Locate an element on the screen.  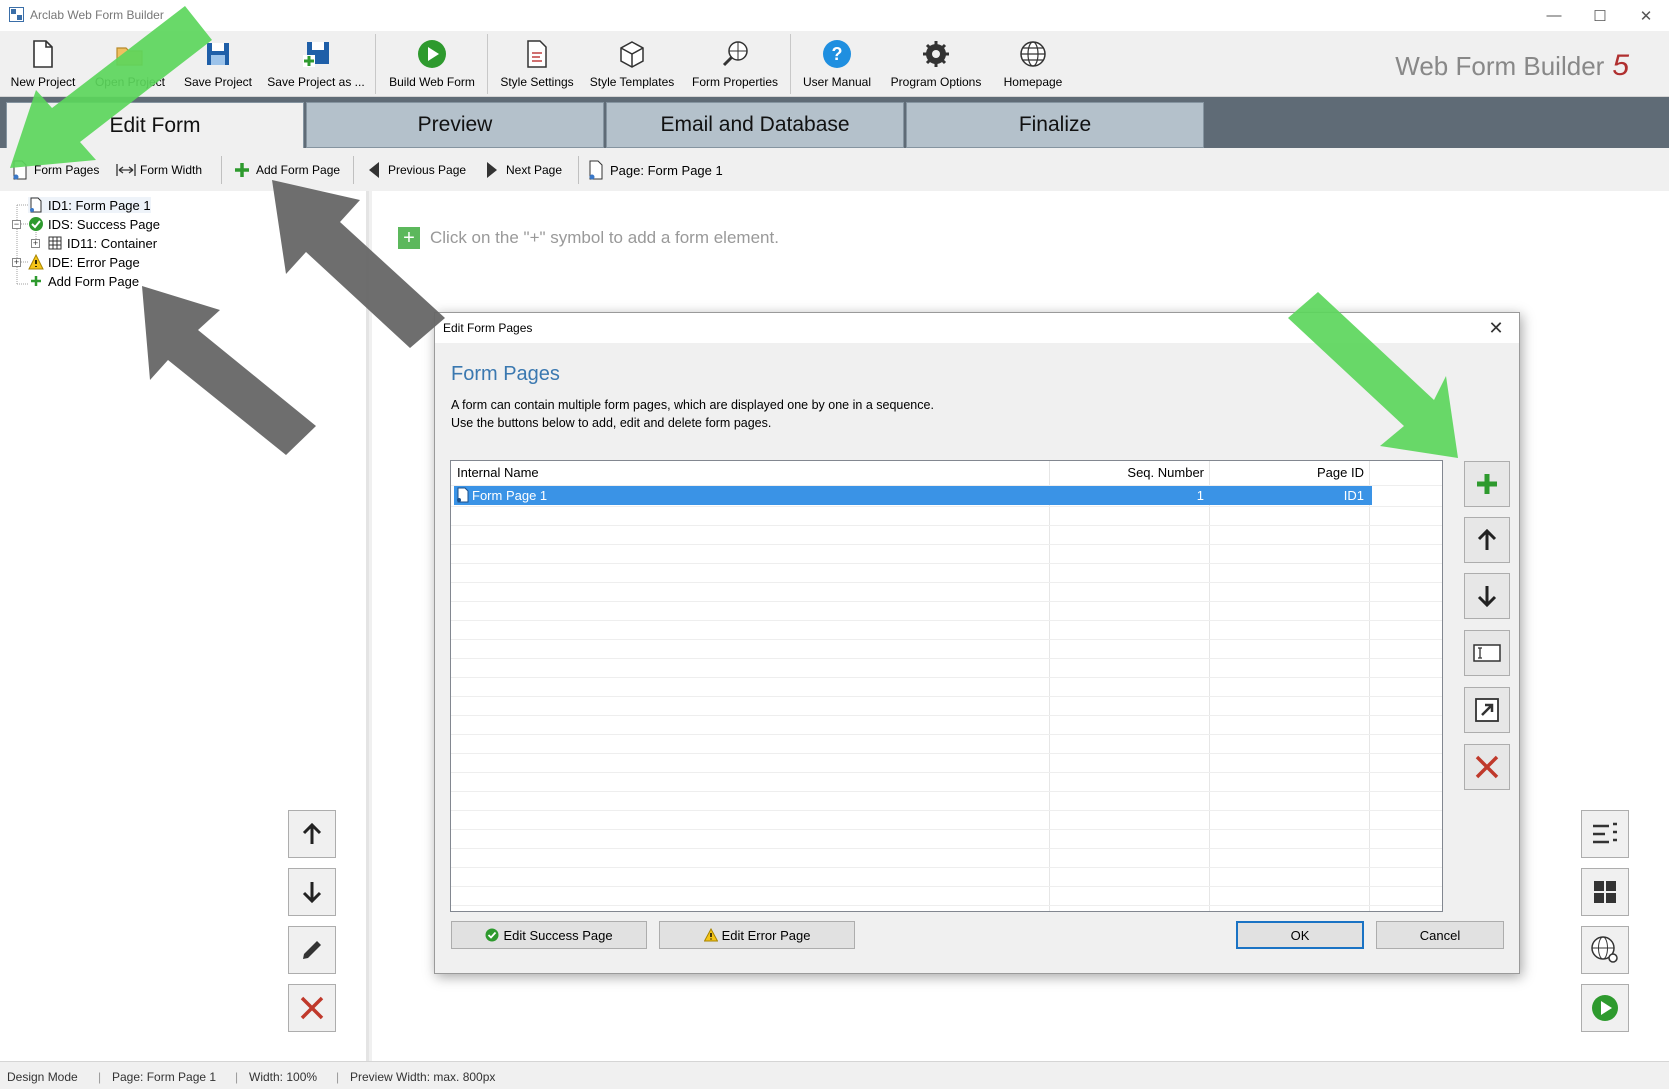
add-page-button is located at coordinates (1487, 484).